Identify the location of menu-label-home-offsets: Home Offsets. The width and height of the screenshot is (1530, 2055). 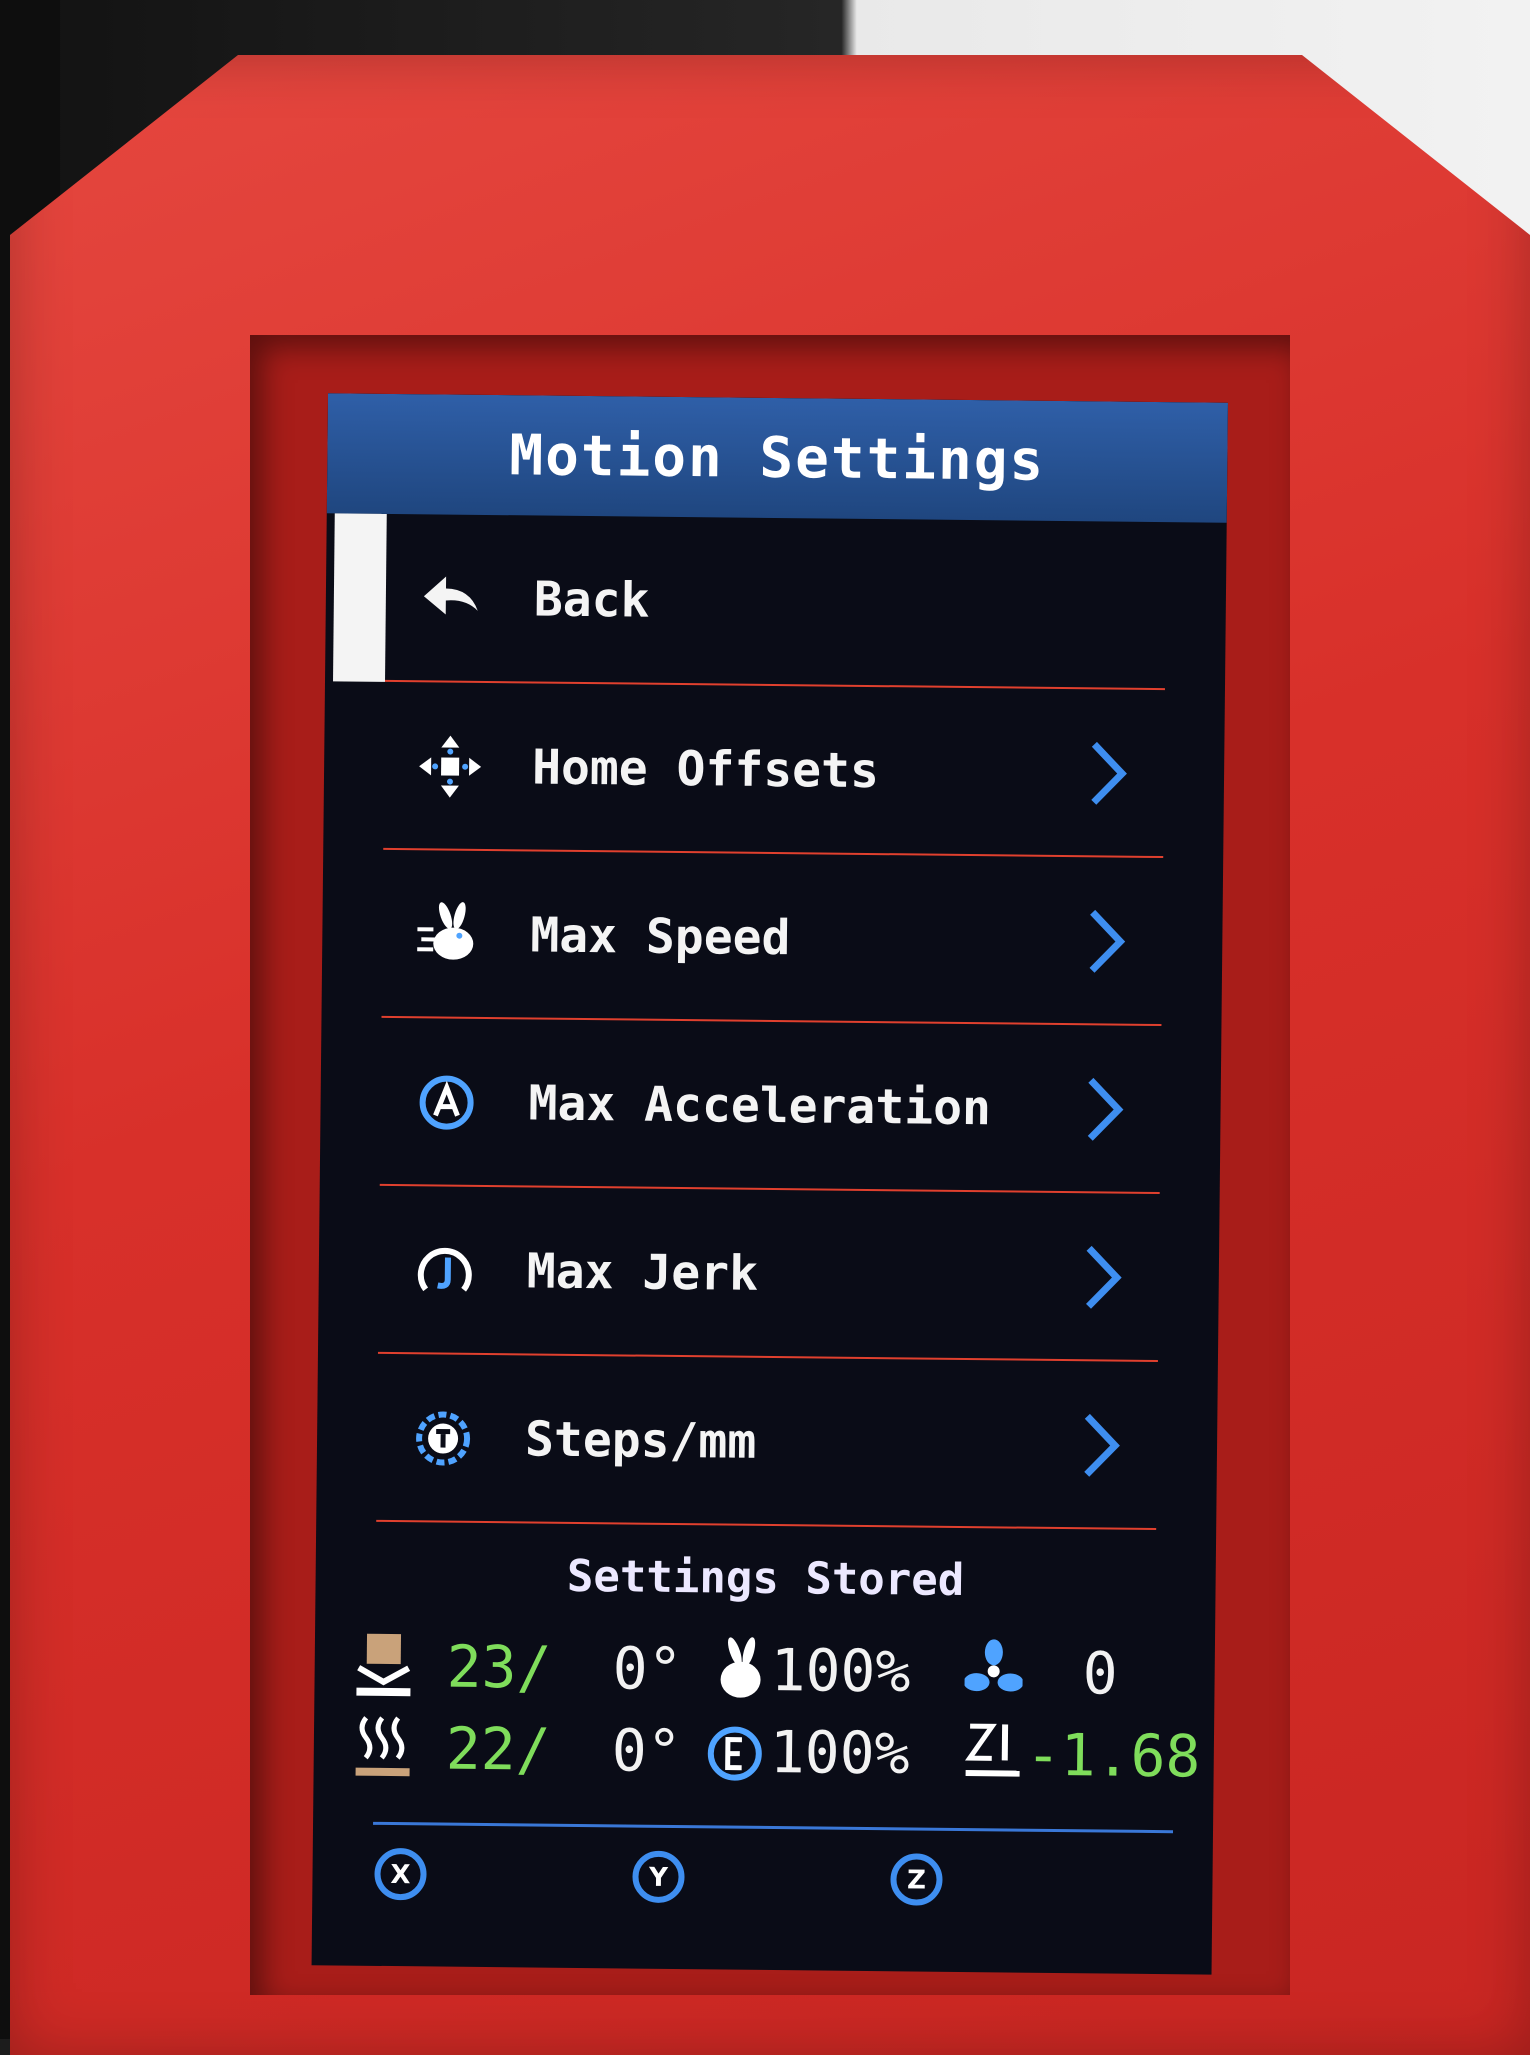
(705, 769).